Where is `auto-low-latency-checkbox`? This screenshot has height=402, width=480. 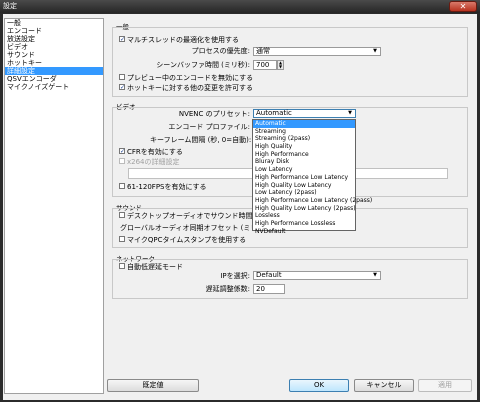 auto-low-latency-checkbox is located at coordinates (122, 266).